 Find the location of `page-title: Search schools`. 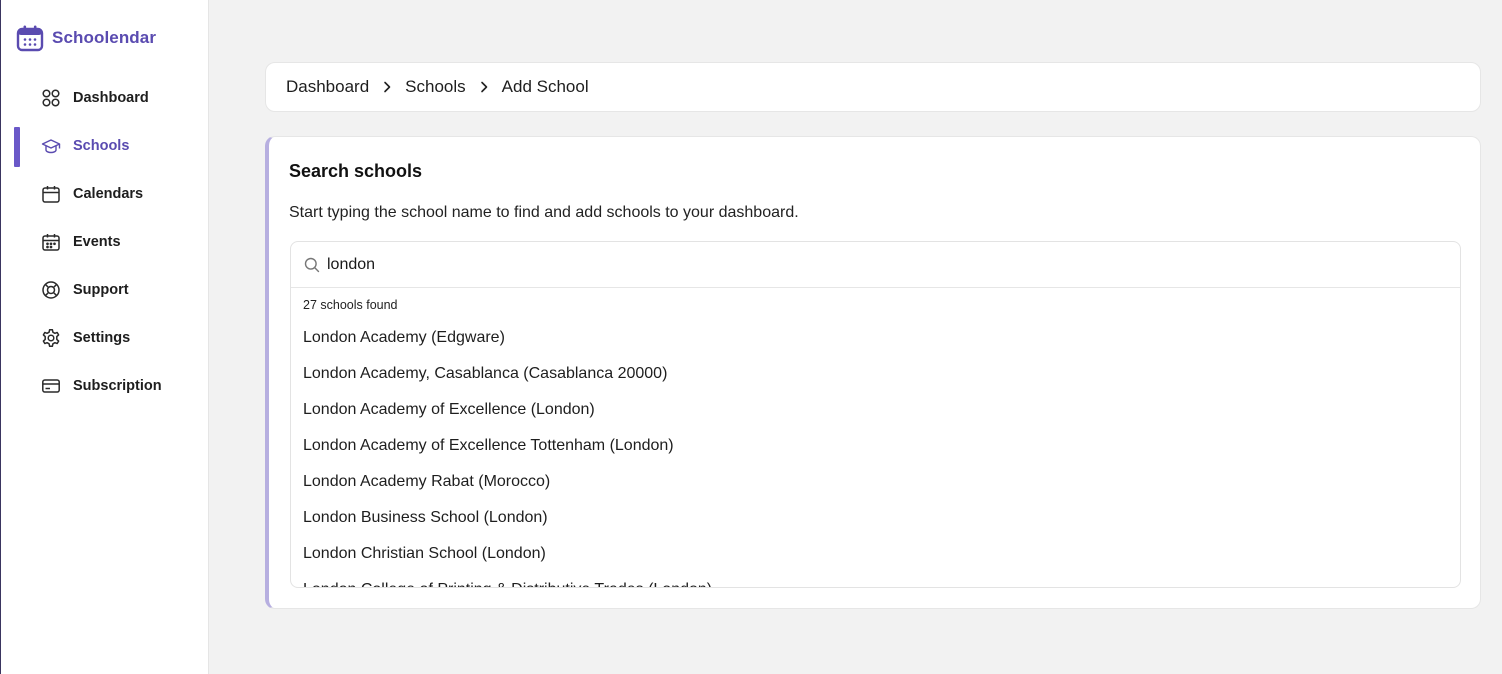

page-title: Search schools is located at coordinates (356, 171).